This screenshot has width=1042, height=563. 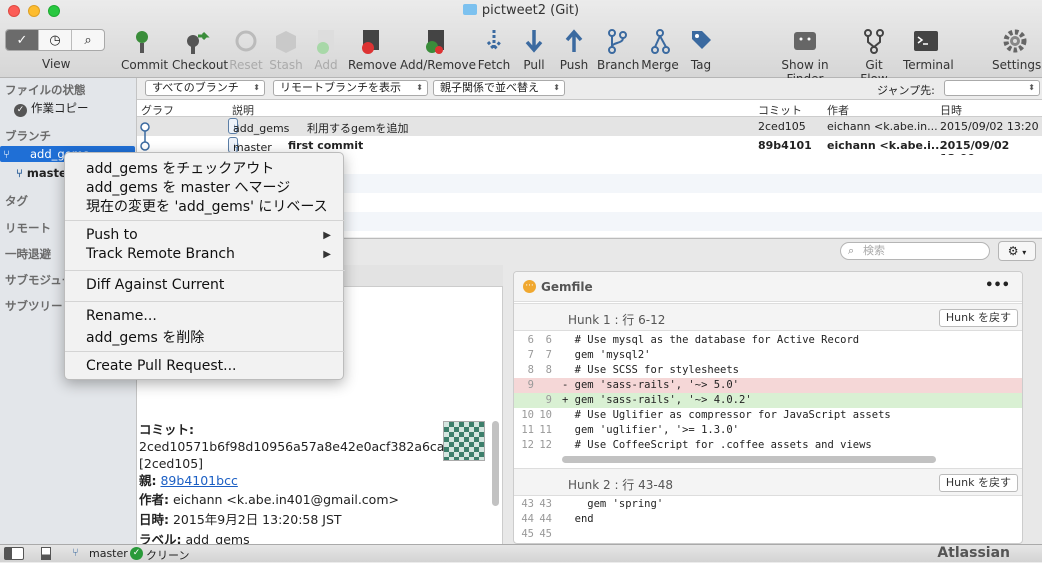 I want to click on new-line-number: 43, so click(x=545, y=504).